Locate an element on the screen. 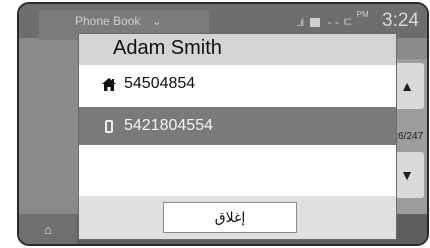 Image resolution: width=430 pixels, height=248 pixels. status-area: ..ıl - - ㄷ PM 3:24 is located at coordinates (357, 21).